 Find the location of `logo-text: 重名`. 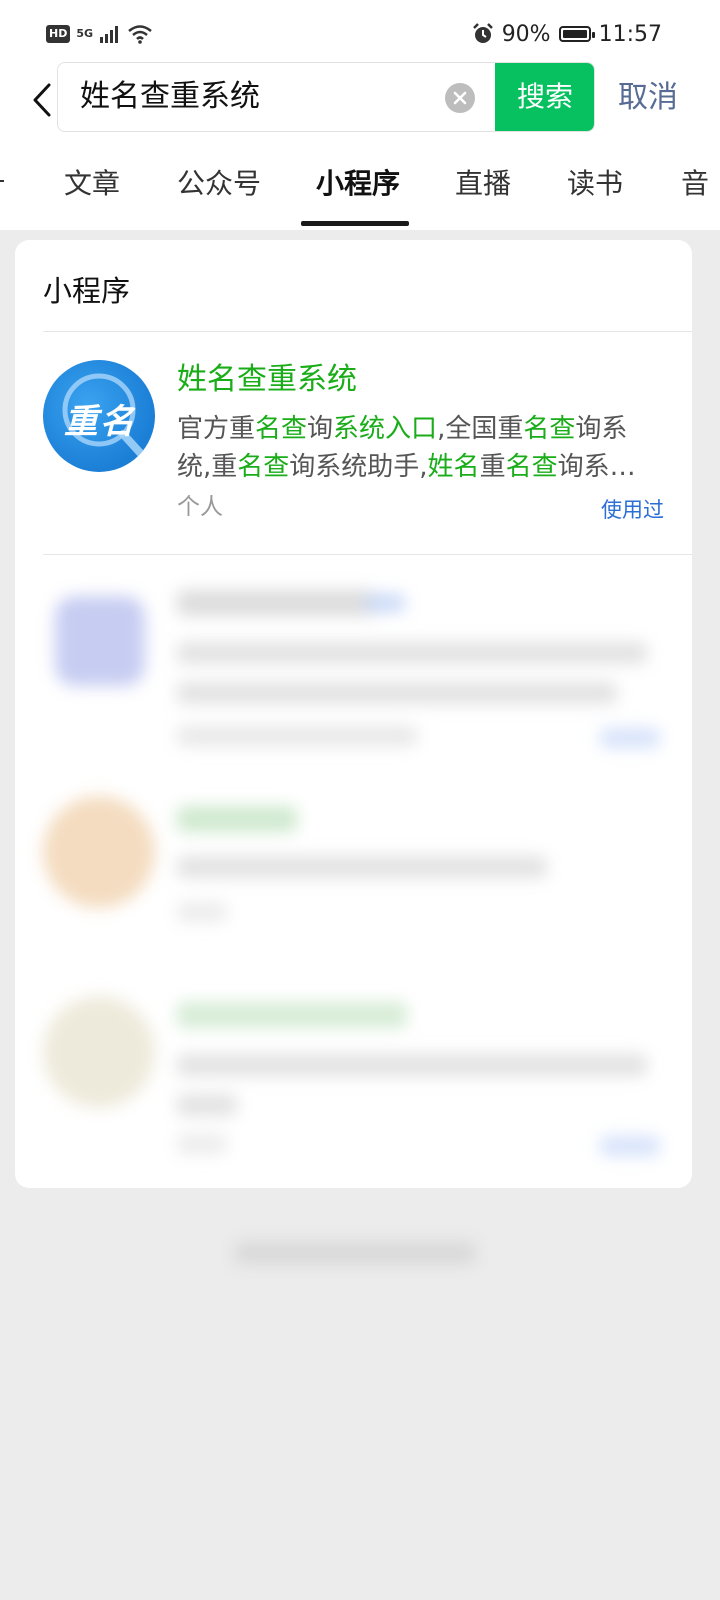

logo-text: 重名 is located at coordinates (100, 422).